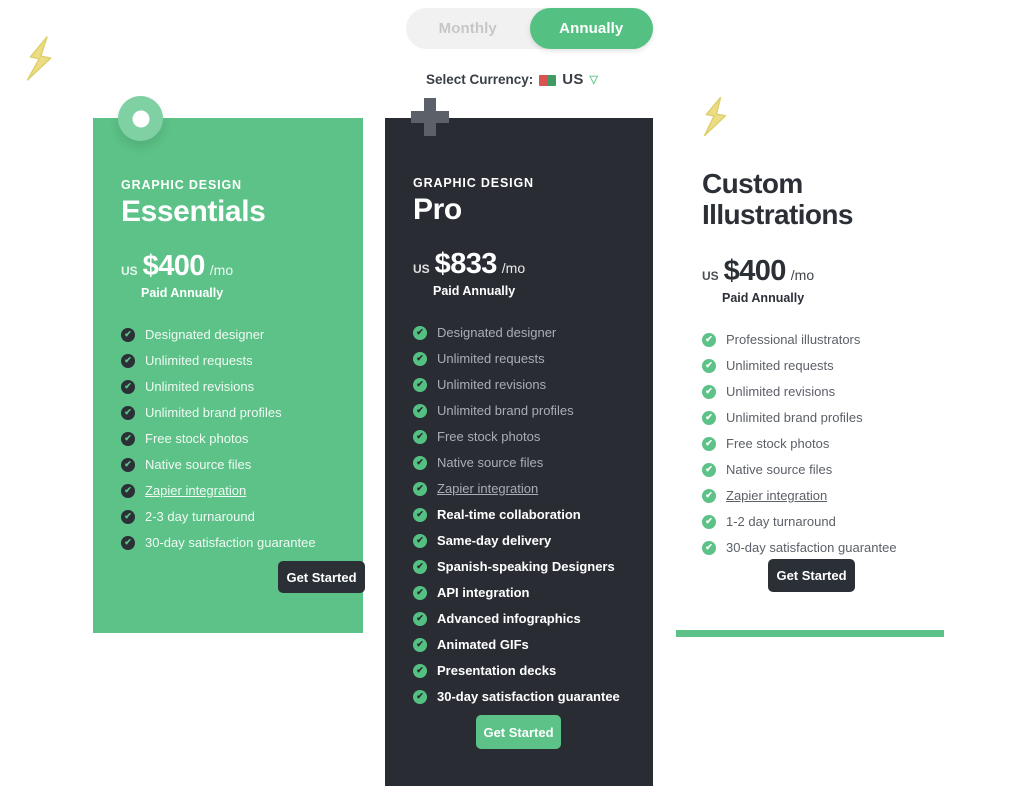 The width and height of the screenshot is (1024, 809). What do you see at coordinates (781, 522) in the screenshot?
I see `feature-label: 1-2 day turnaround` at bounding box center [781, 522].